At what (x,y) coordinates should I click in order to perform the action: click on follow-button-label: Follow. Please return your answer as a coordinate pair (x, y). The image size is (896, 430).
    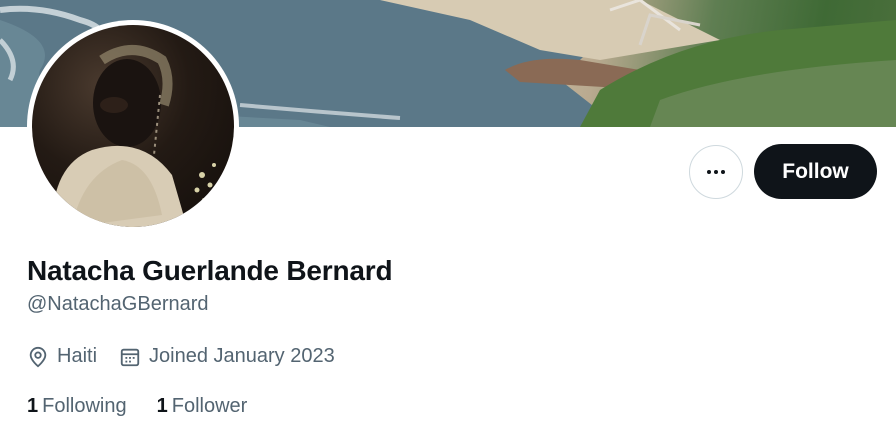
    Looking at the image, I should click on (815, 171).